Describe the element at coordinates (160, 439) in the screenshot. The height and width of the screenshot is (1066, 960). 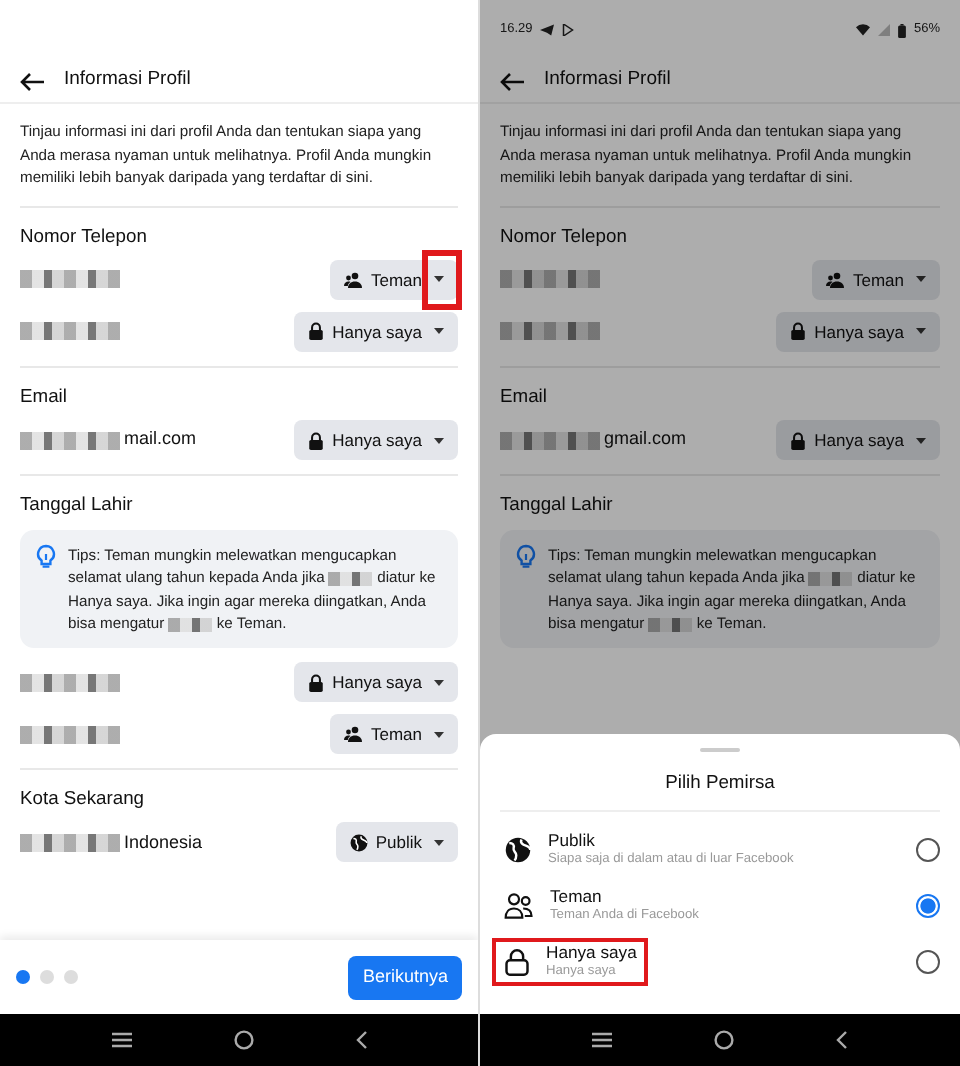
I see `field-value: mail.com` at that location.